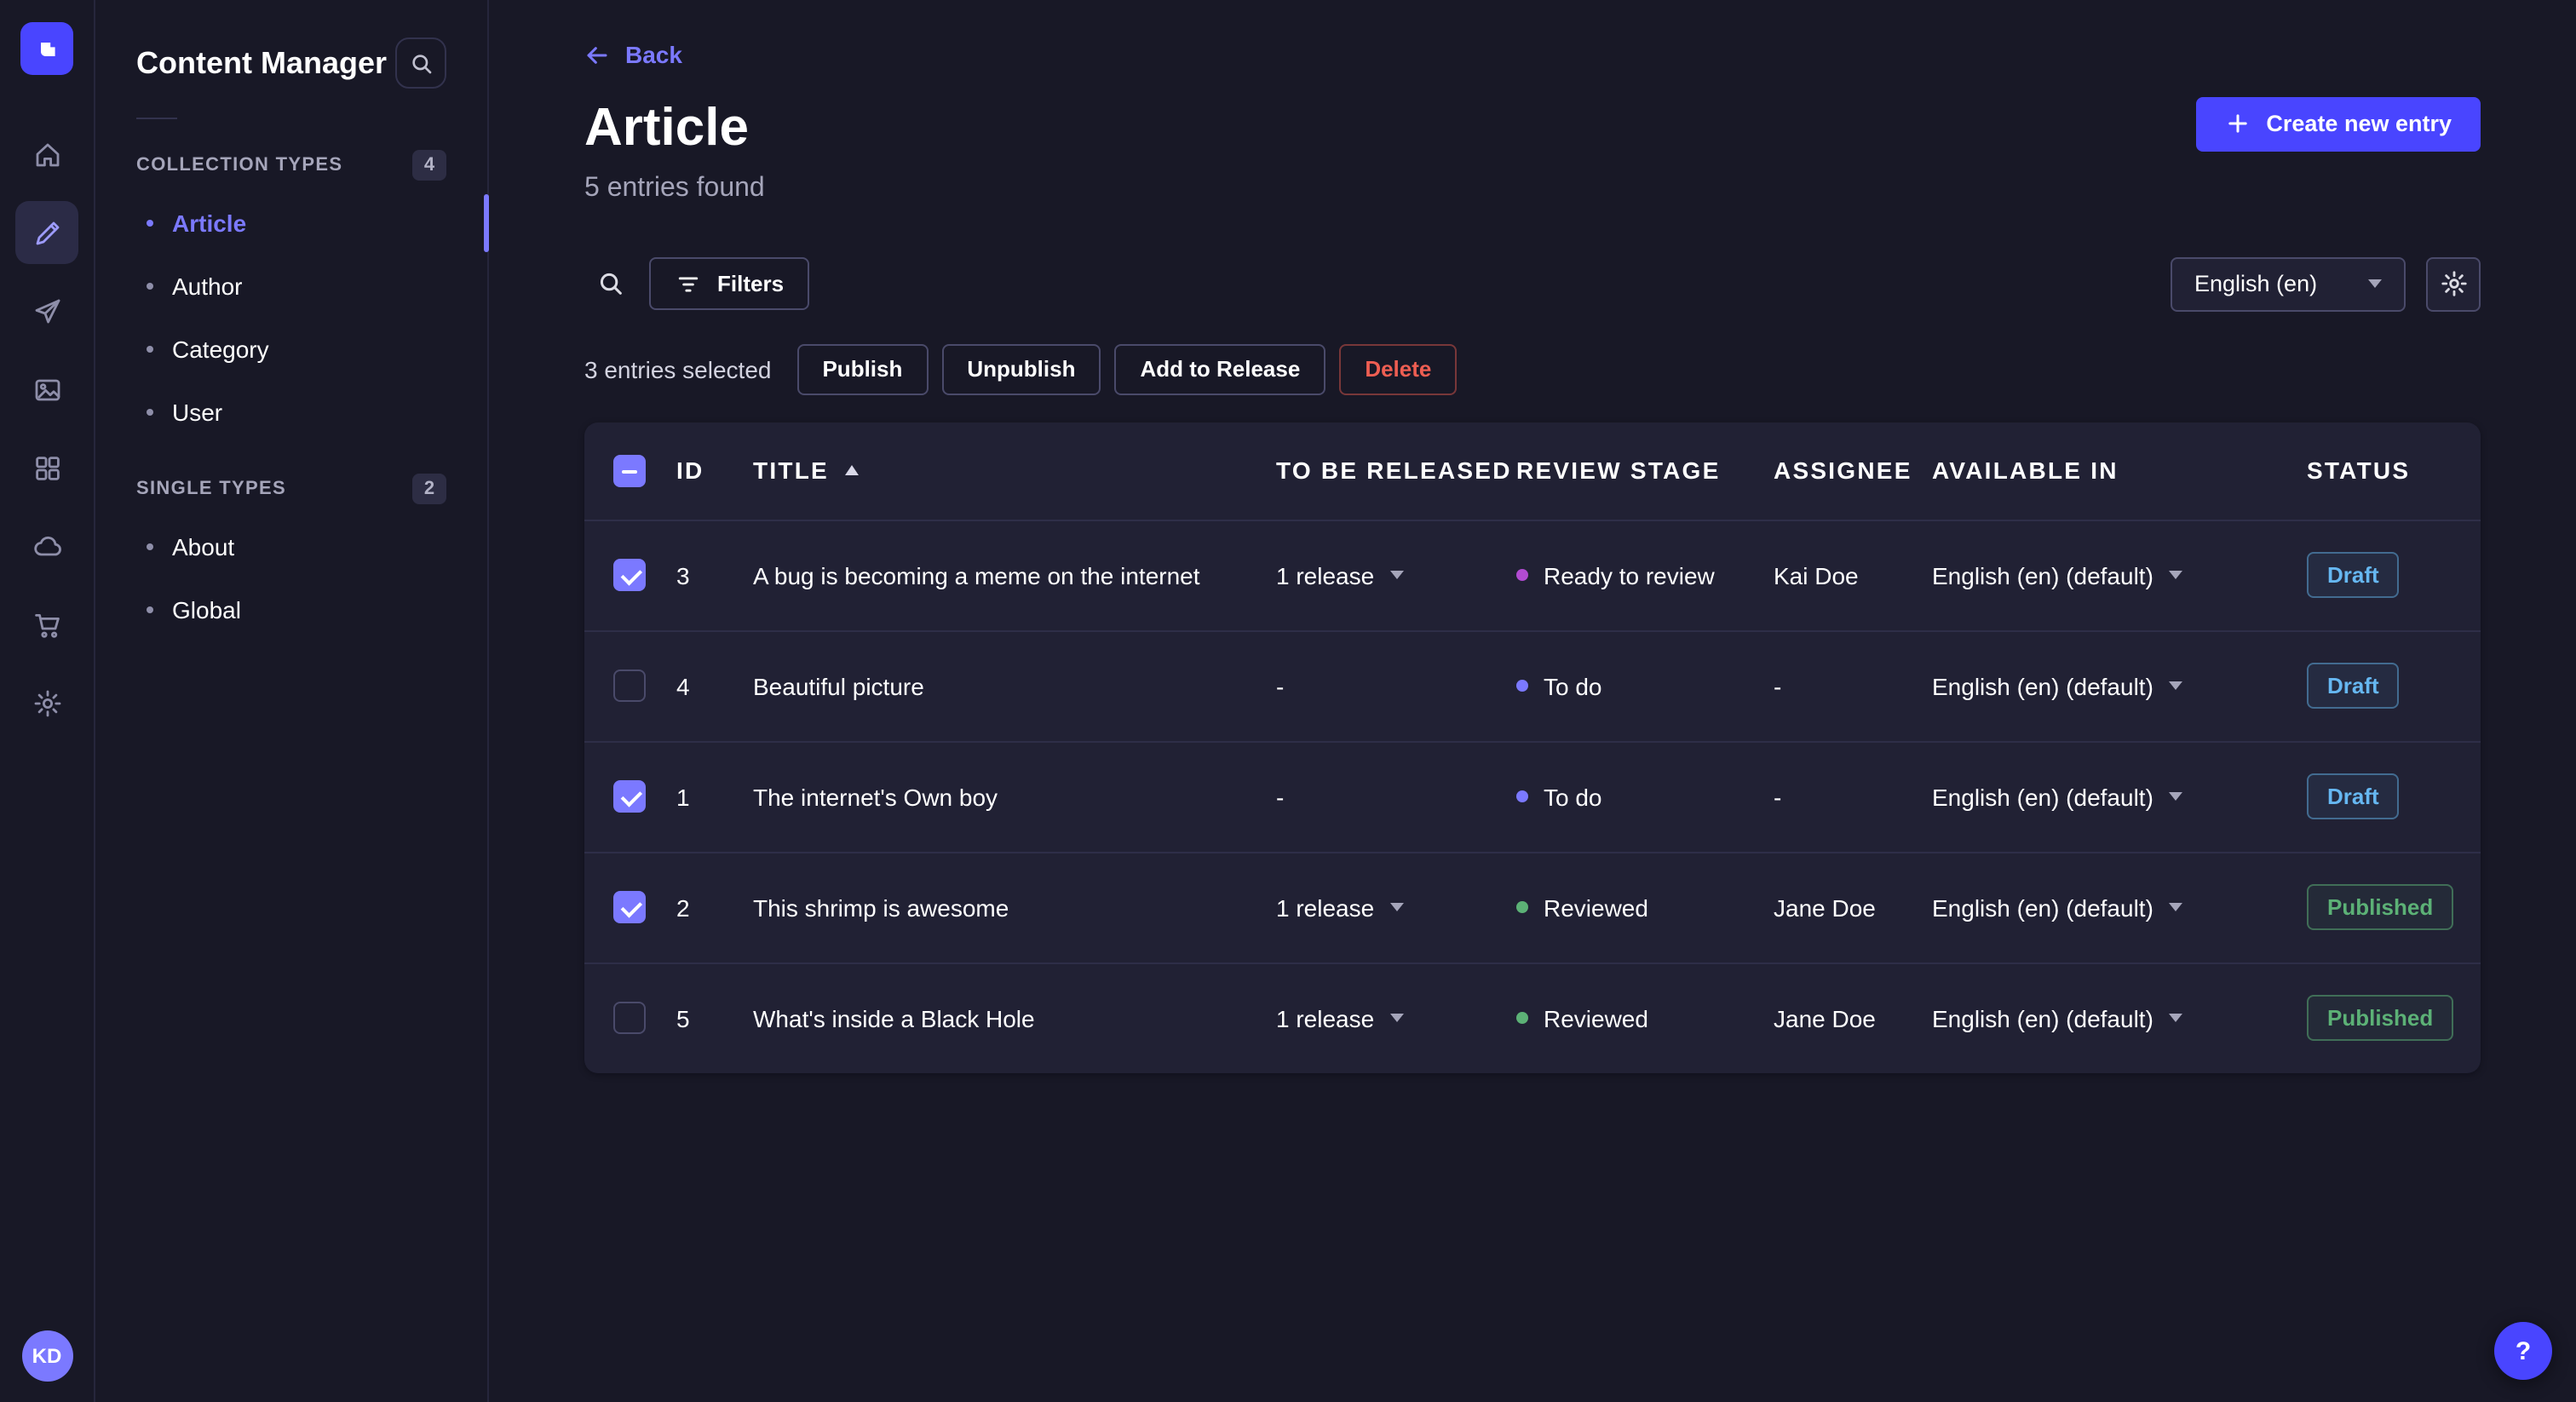 This screenshot has height=1402, width=2576. What do you see at coordinates (683, 1018) in the screenshot?
I see `row-id: 5` at bounding box center [683, 1018].